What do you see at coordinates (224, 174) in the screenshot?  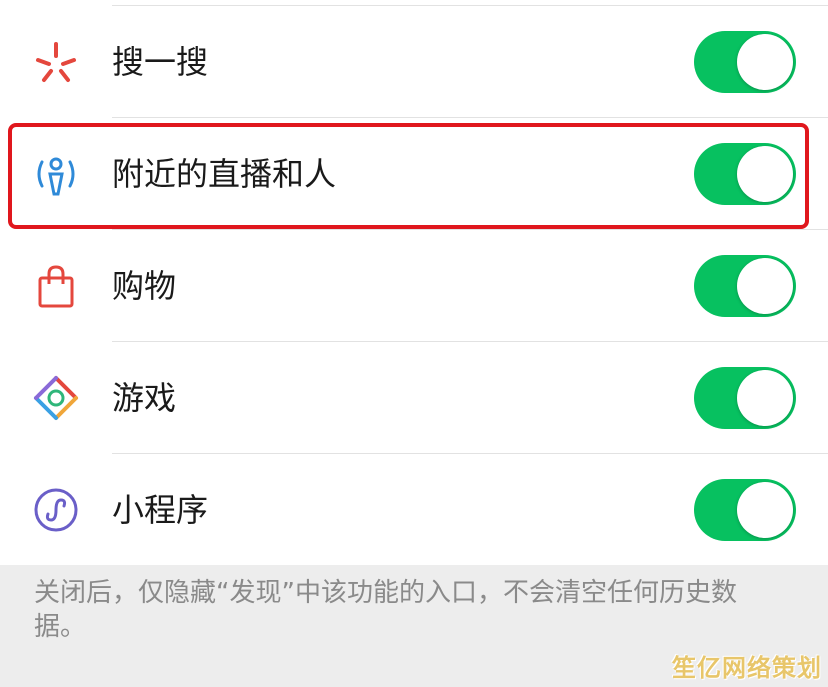 I see `nearby-label: 附近的直播和人` at bounding box center [224, 174].